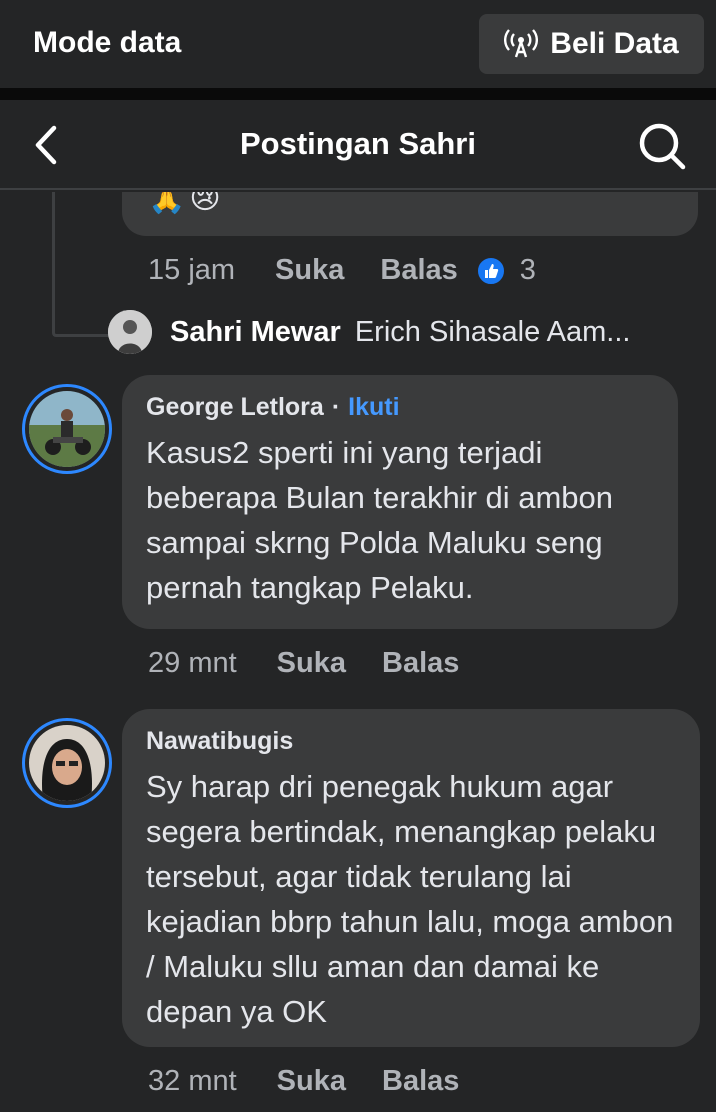 Image resolution: width=716 pixels, height=1112 pixels. I want to click on comment-author: Nawatibugis, so click(219, 741).